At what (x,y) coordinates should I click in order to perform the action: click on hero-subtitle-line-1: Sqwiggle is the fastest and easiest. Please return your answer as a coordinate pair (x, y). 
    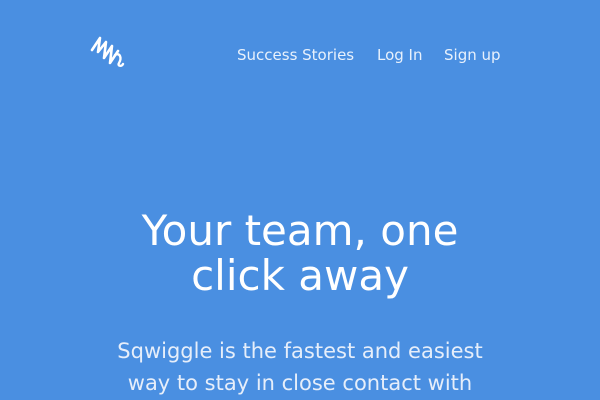
    Looking at the image, I should click on (300, 351).